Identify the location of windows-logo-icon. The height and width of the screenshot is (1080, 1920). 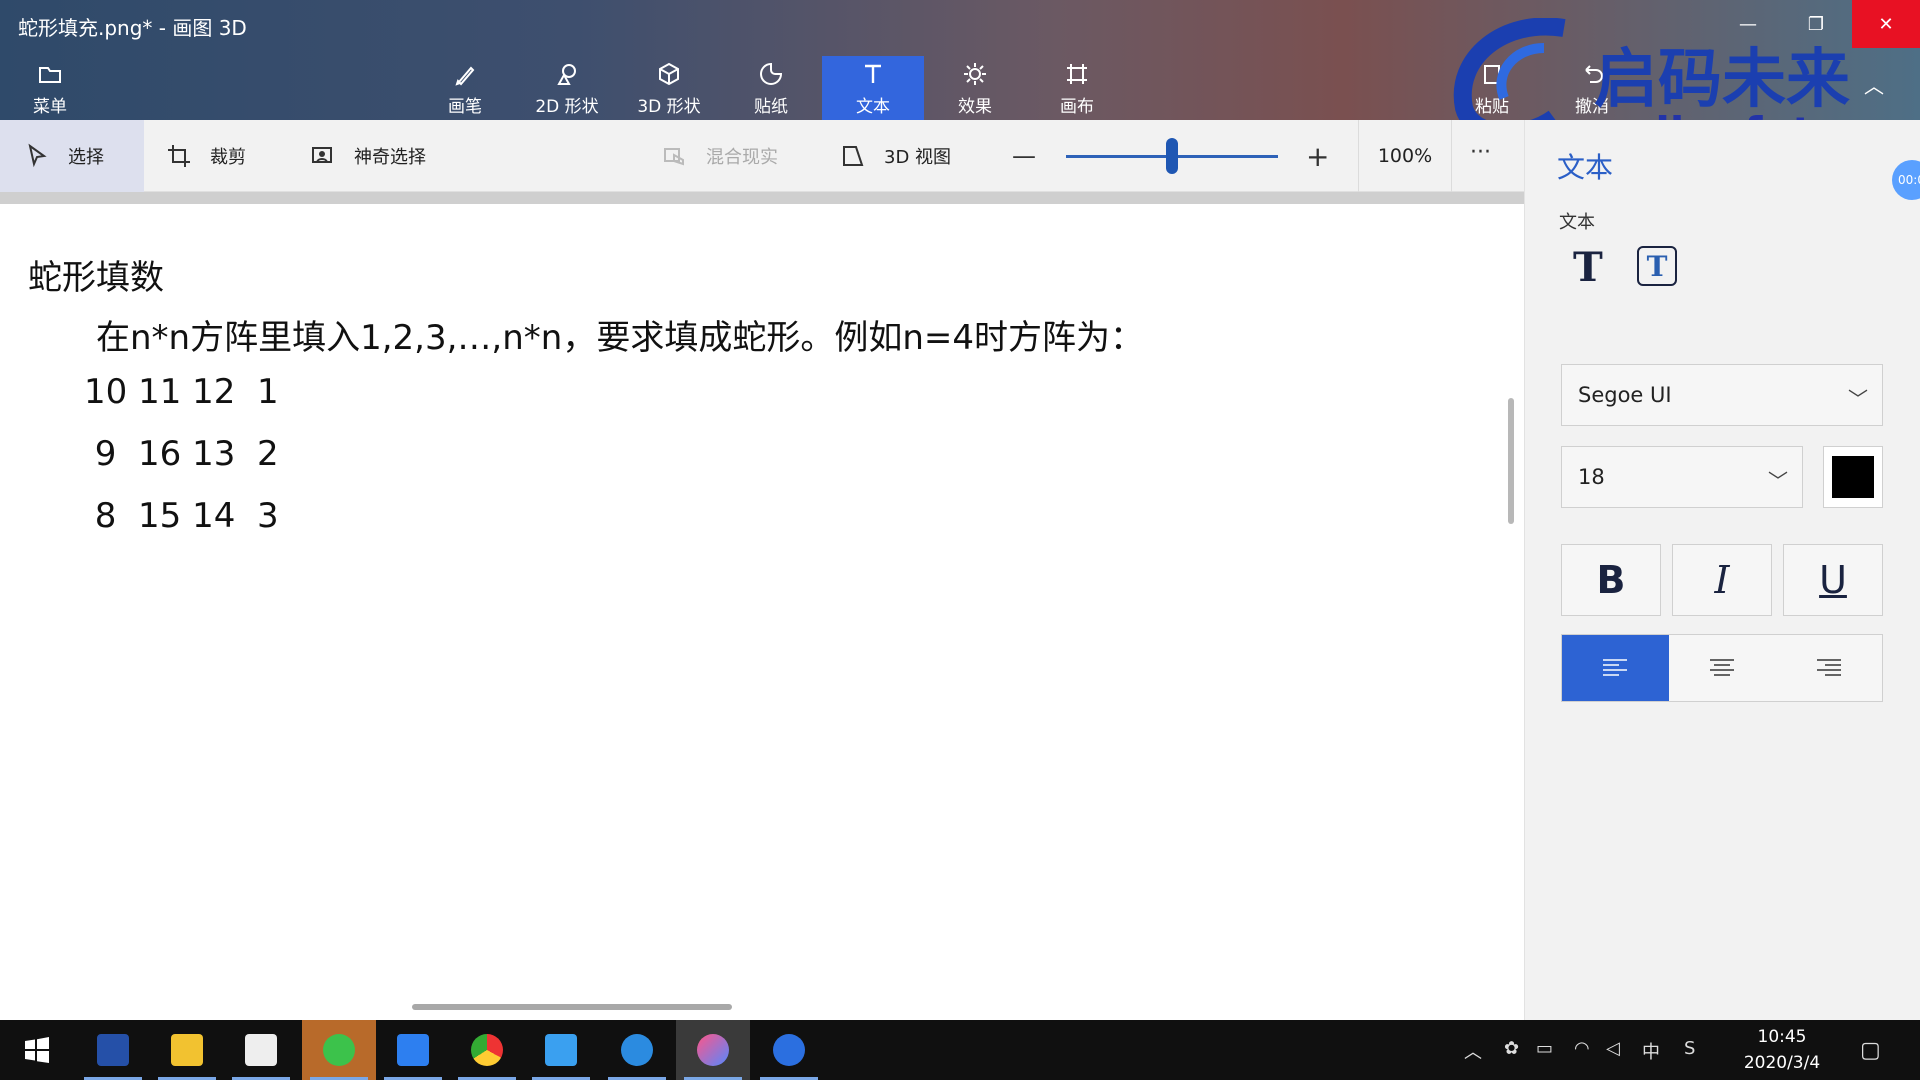
(37, 1050).